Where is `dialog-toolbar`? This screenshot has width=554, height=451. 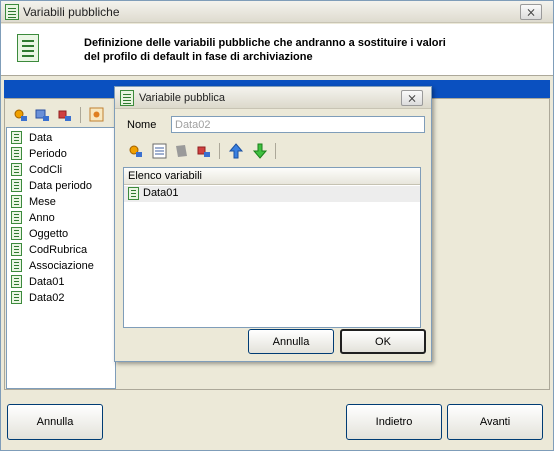 dialog-toolbar is located at coordinates (207, 151).